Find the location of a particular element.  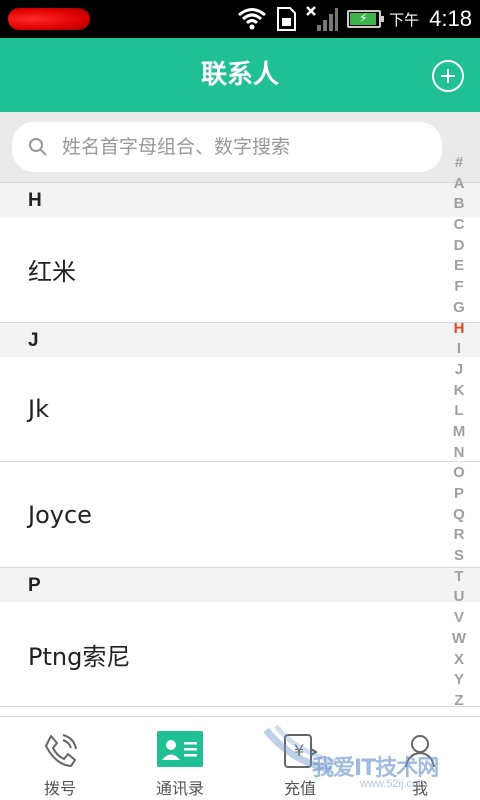

tab-me: 我 is located at coordinates (420, 758).